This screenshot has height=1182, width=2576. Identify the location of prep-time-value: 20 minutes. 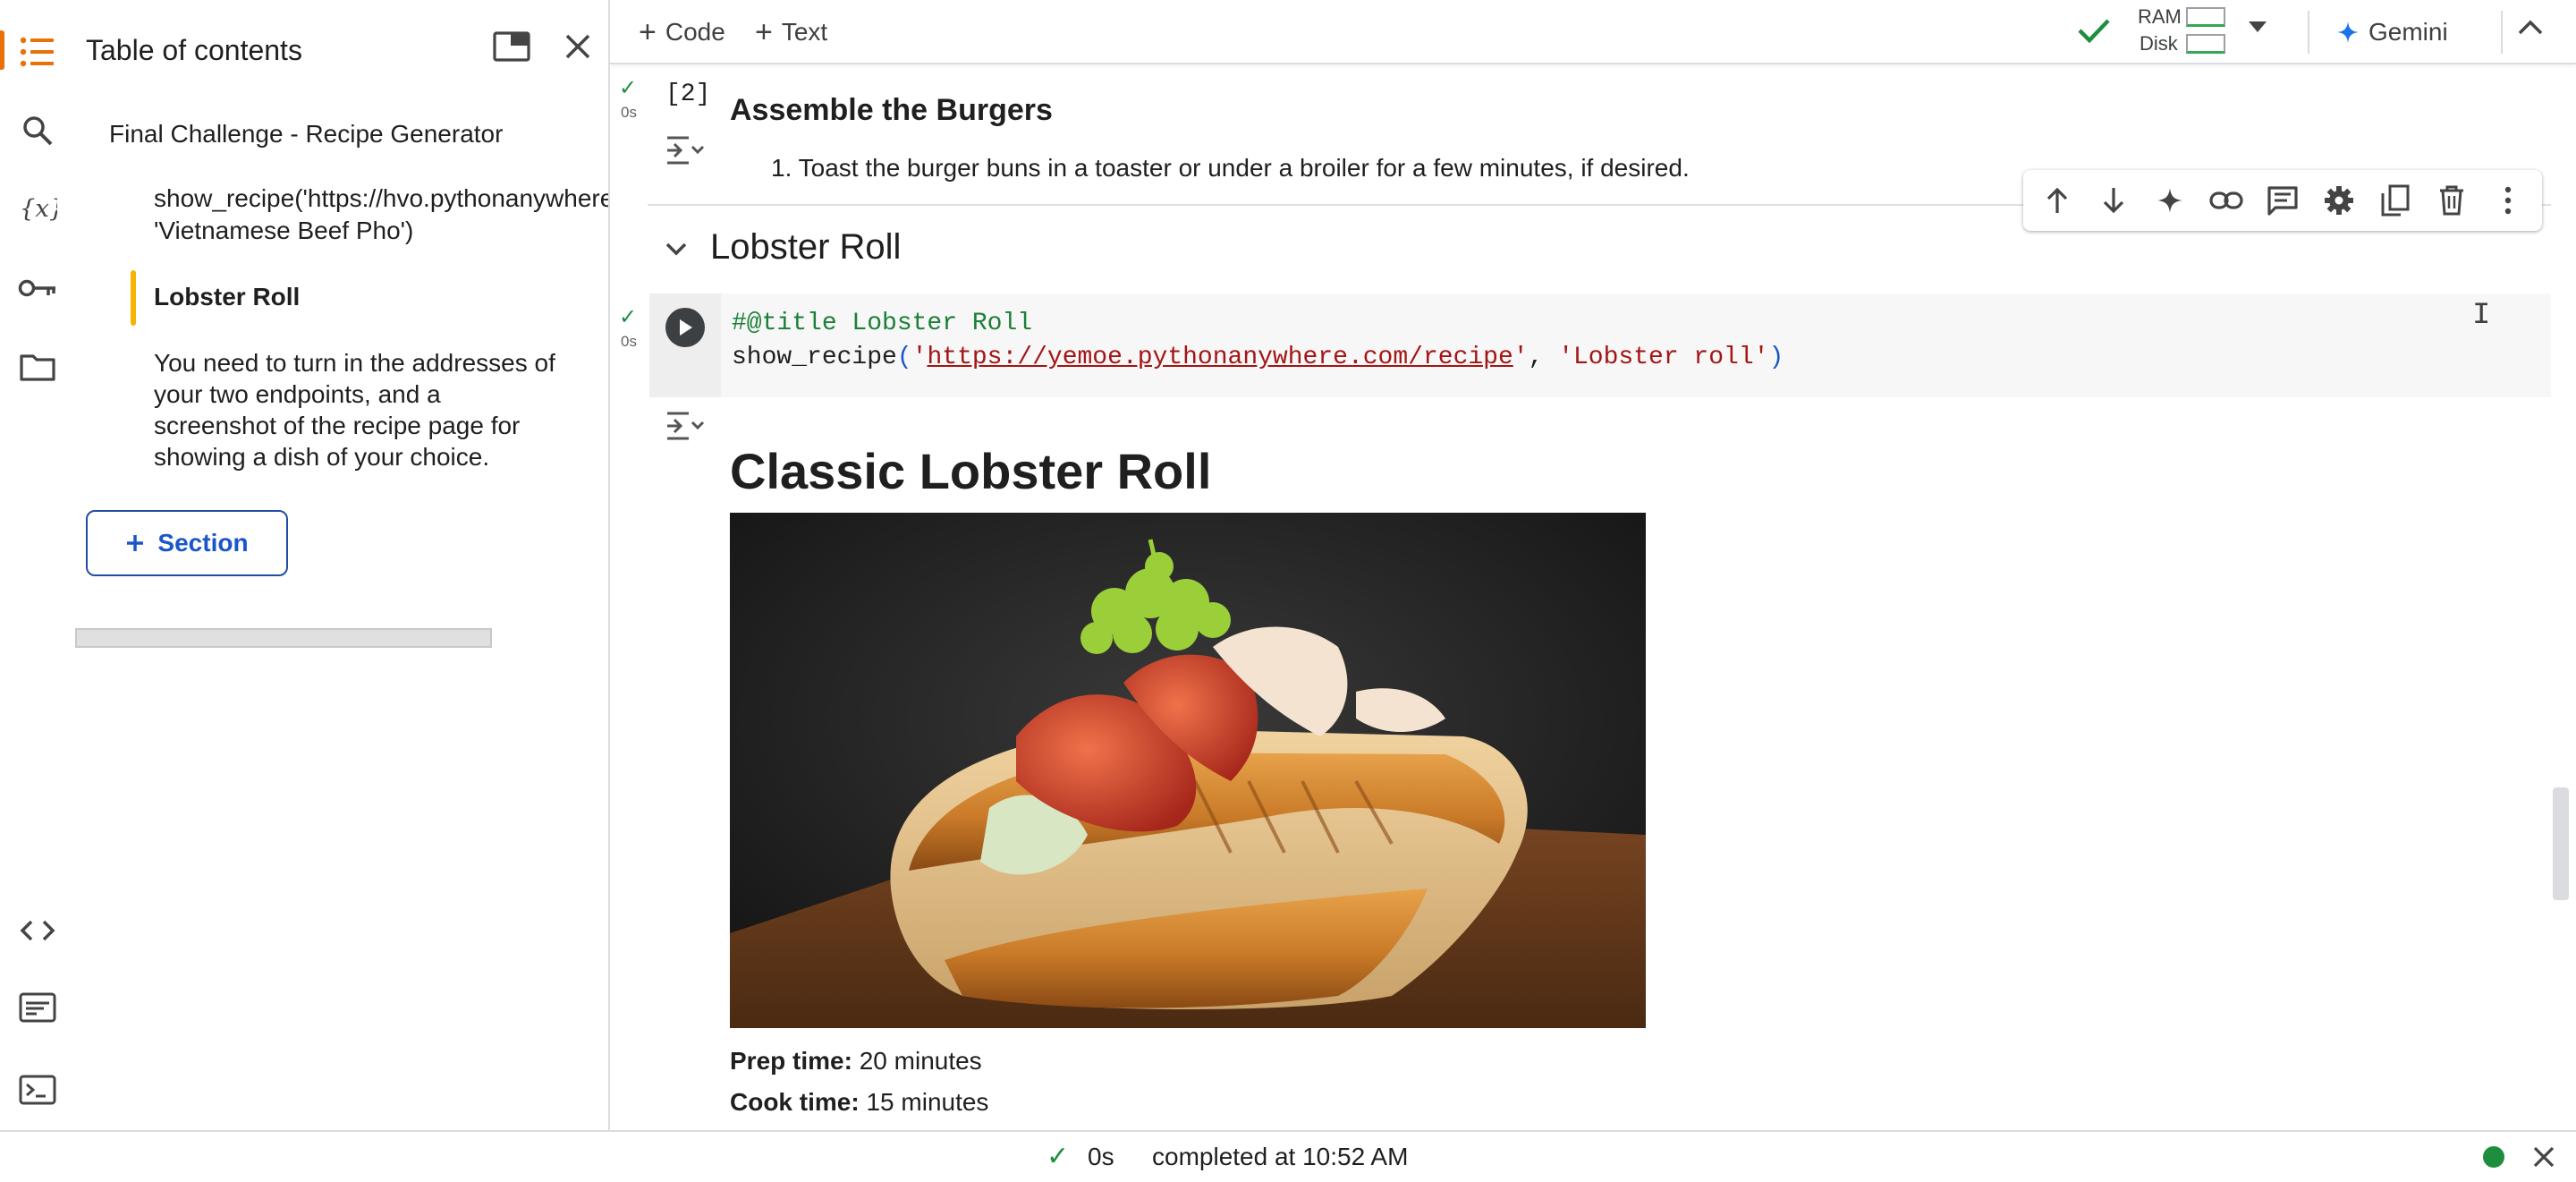
(920, 1061).